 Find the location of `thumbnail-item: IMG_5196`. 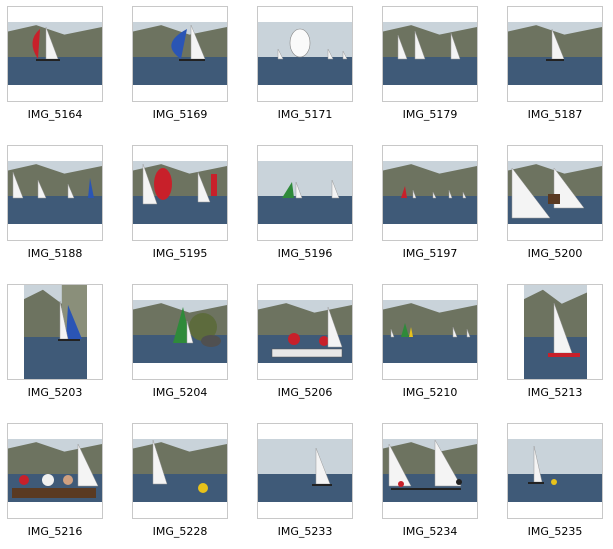

thumbnail-item: IMG_5196 is located at coordinates (312, 206).